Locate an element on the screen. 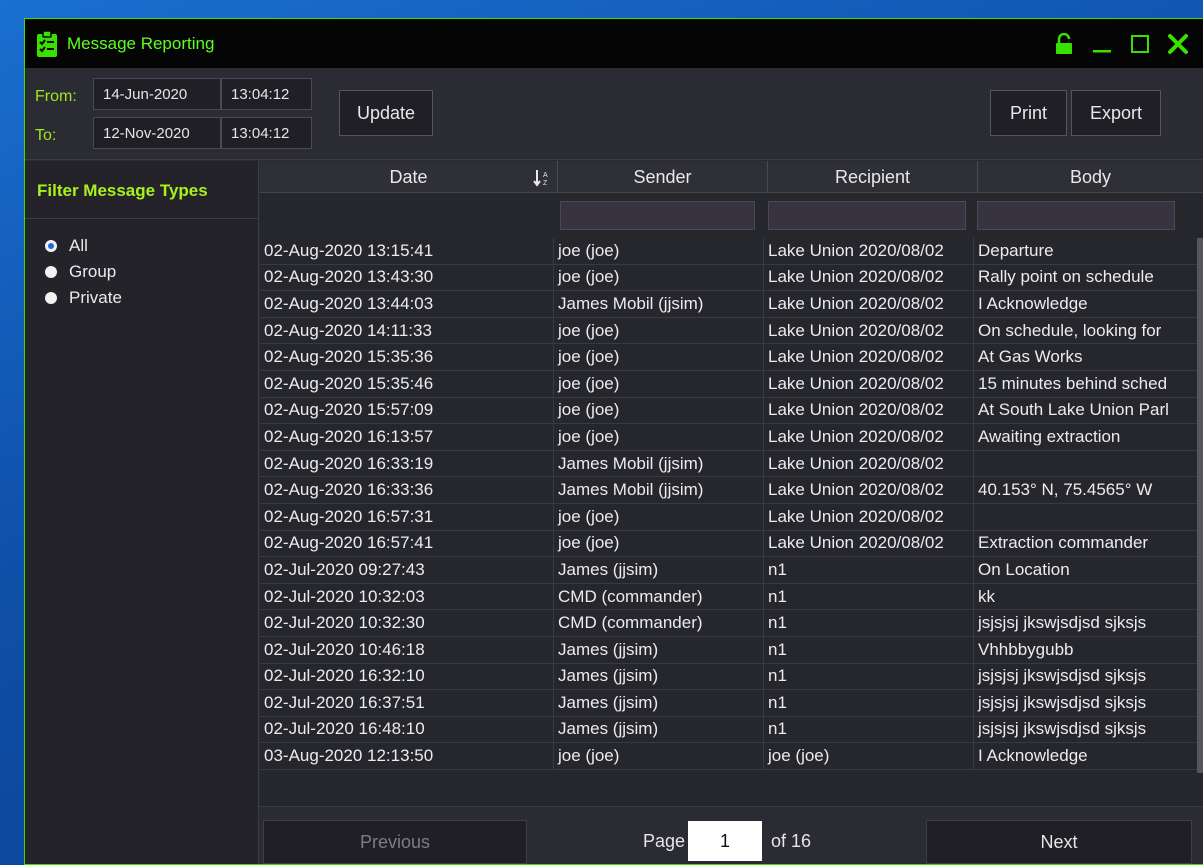  table-cell-body: On Location is located at coordinates (1024, 569).